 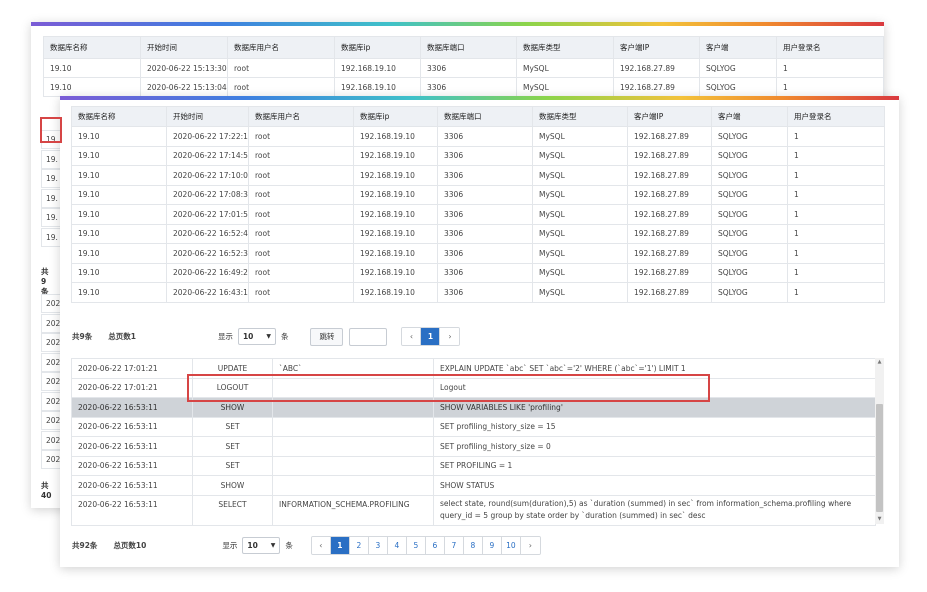 What do you see at coordinates (879, 362) in the screenshot?
I see `scroll-up-icon: ▲` at bounding box center [879, 362].